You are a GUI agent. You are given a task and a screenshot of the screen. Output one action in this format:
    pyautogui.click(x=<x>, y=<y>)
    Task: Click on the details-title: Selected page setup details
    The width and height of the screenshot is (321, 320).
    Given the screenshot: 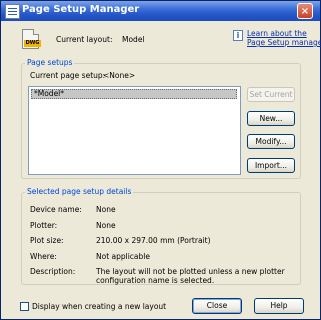 What is the action you would take?
    pyautogui.click(x=79, y=191)
    